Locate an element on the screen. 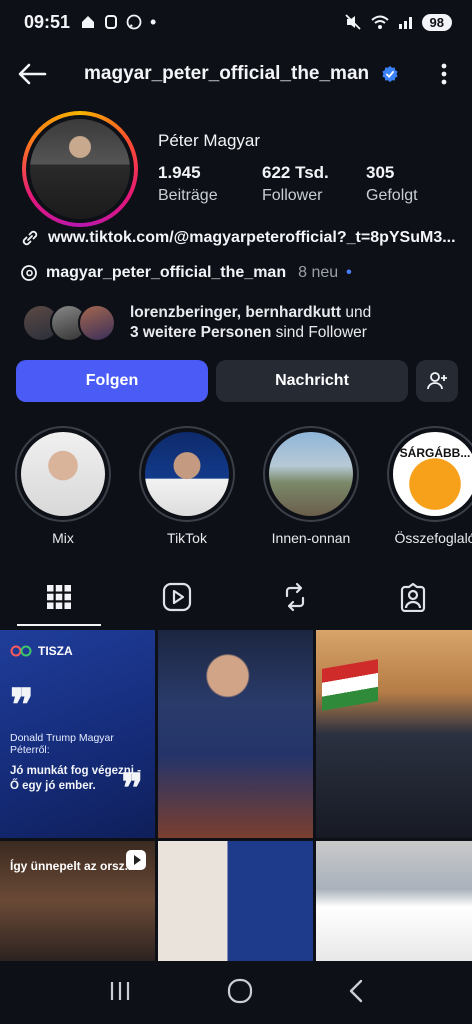 The height and width of the screenshot is (1024, 472). avatar-image is located at coordinates (80, 169).